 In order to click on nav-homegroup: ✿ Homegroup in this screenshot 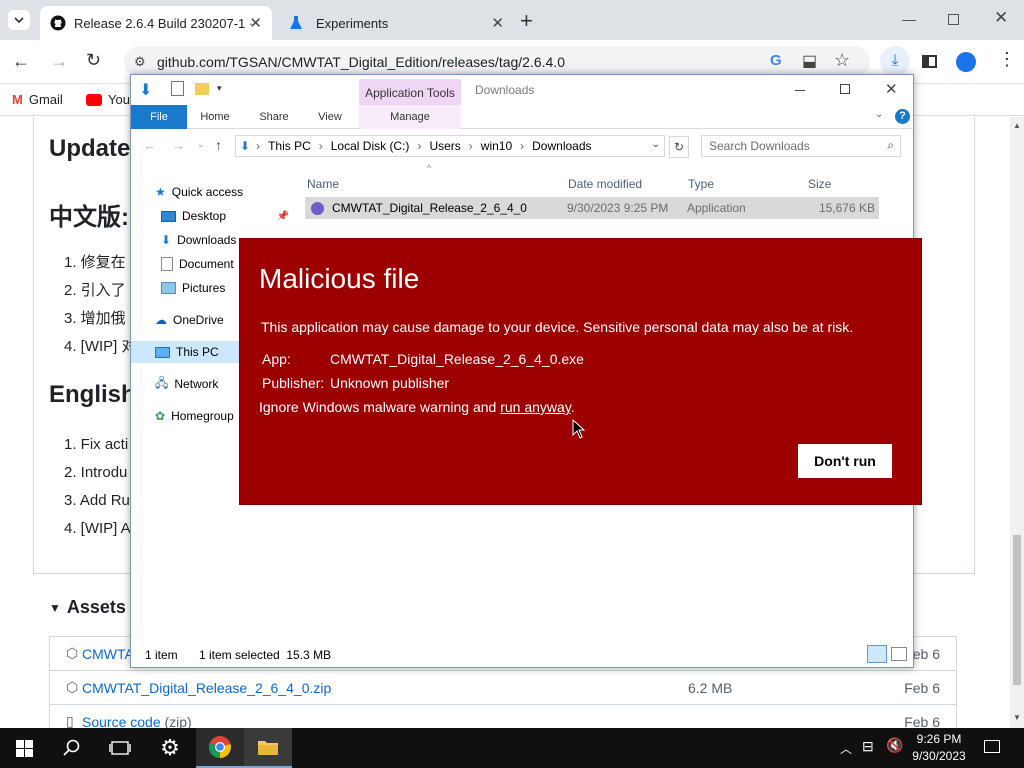, I will do `click(194, 416)`.